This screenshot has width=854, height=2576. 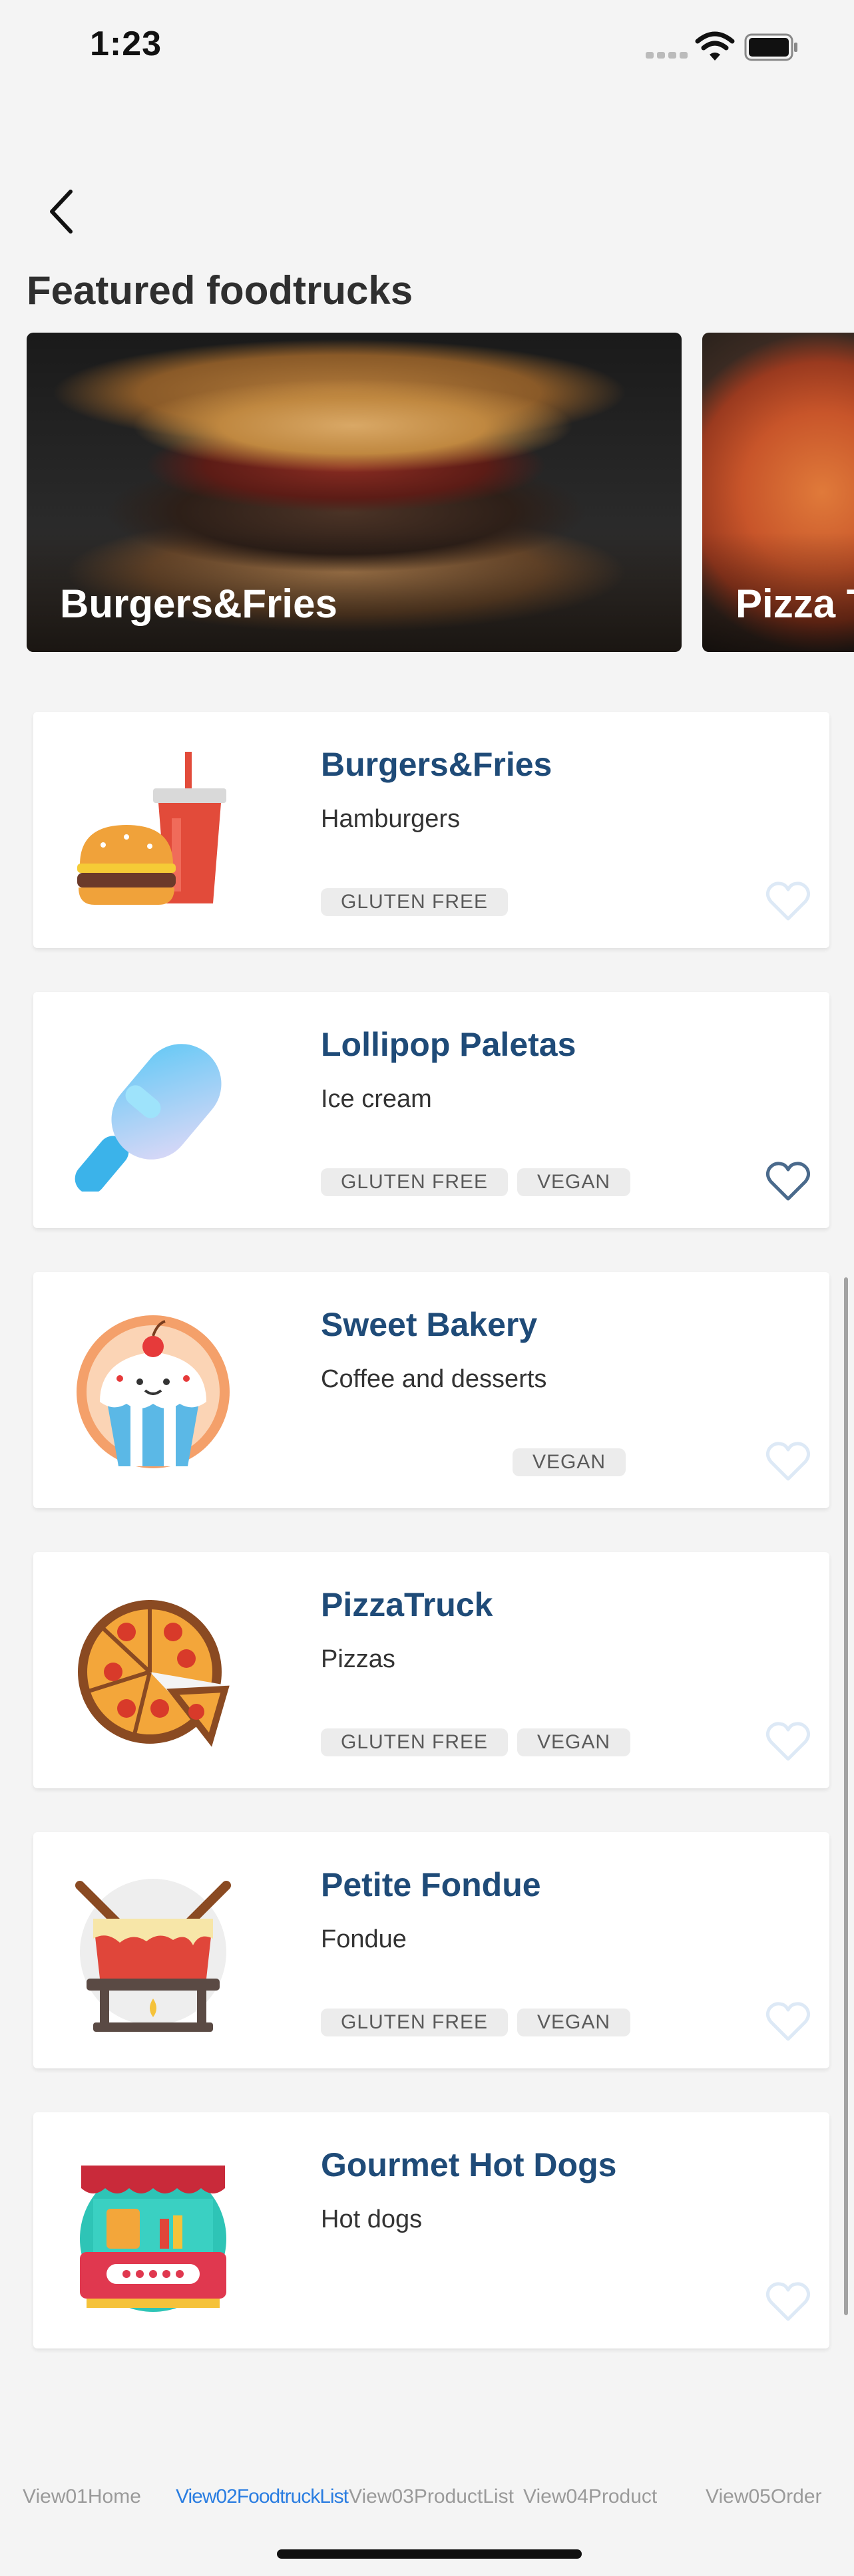 What do you see at coordinates (427, 46) in the screenshot?
I see `status-bar: 1:23` at bounding box center [427, 46].